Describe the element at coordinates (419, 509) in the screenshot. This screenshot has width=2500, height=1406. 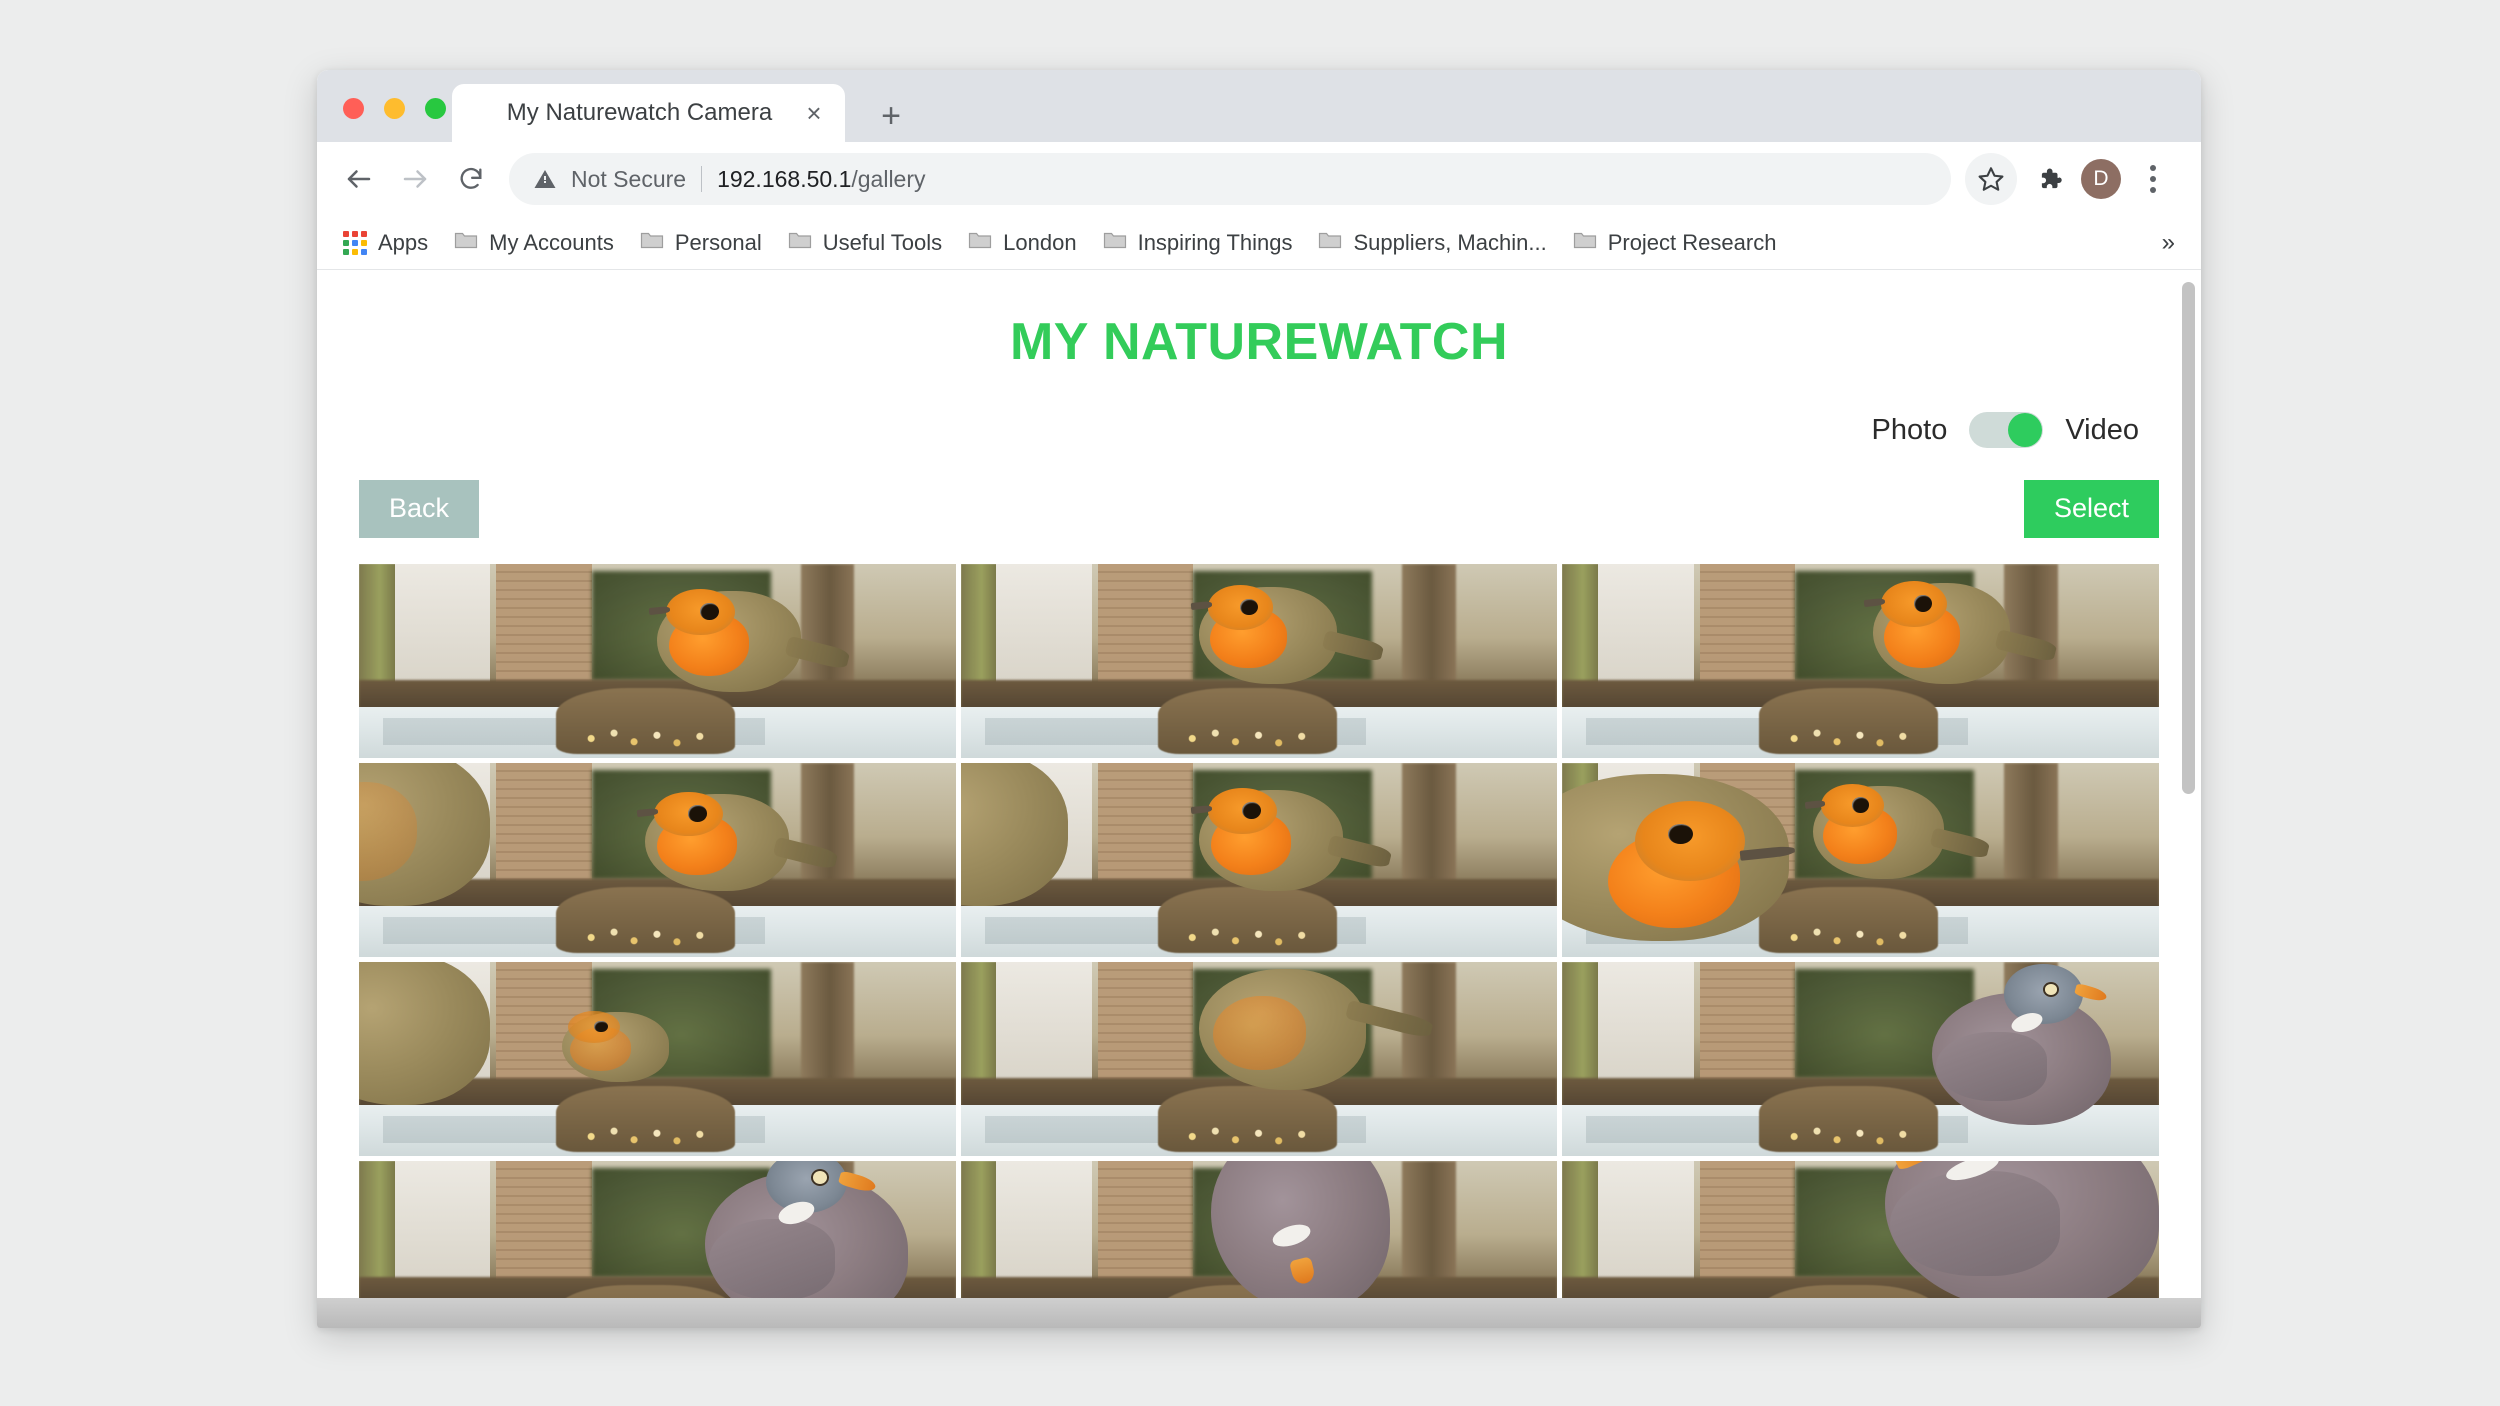
I see `back-button: Back` at that location.